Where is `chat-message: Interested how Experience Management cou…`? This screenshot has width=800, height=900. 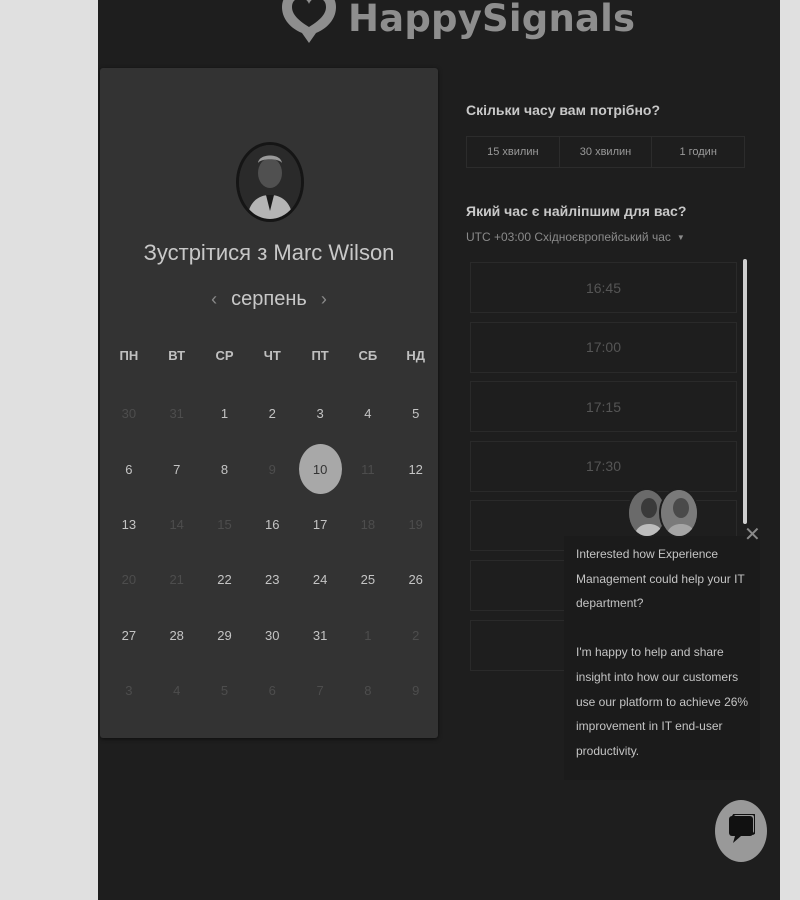 chat-message: Interested how Experience Management cou… is located at coordinates (666, 652).